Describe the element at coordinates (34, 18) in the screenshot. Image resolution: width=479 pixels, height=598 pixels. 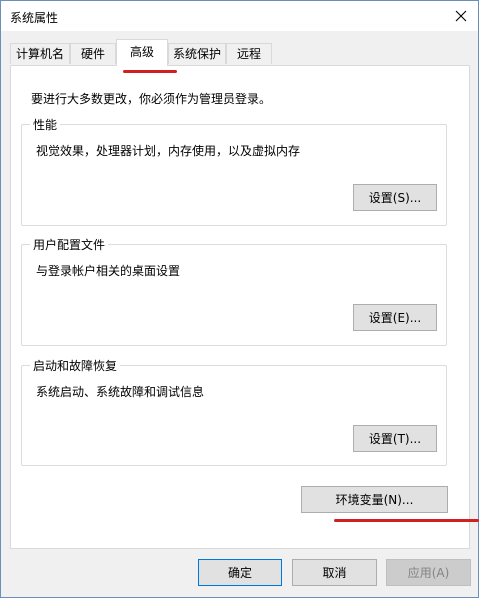
I see `window-title: 系统属性` at that location.